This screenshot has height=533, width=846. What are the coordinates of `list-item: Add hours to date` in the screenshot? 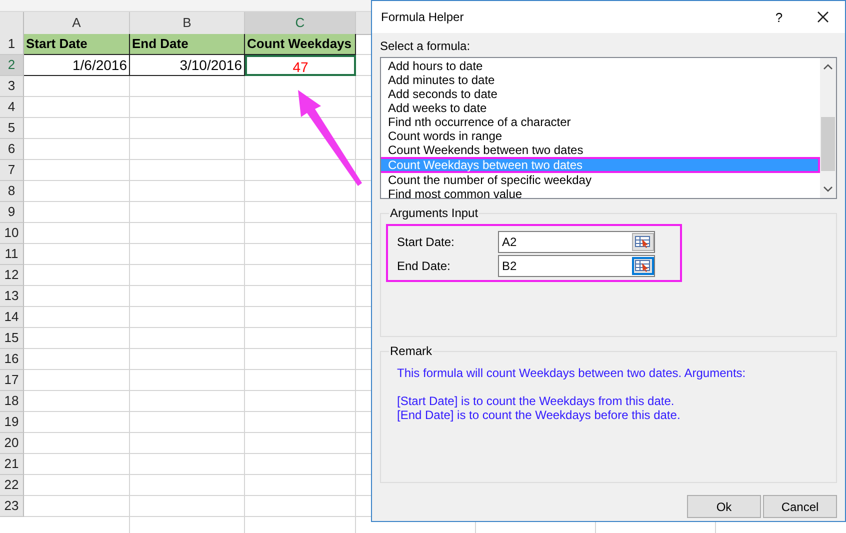 It's located at (600, 66).